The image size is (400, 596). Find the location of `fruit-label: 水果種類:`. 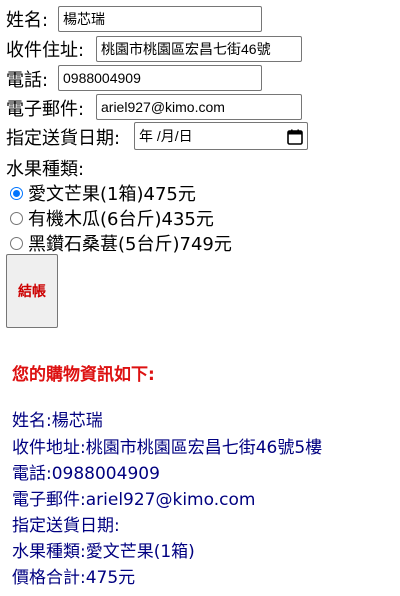

fruit-label: 水果種類: is located at coordinates (45, 169).